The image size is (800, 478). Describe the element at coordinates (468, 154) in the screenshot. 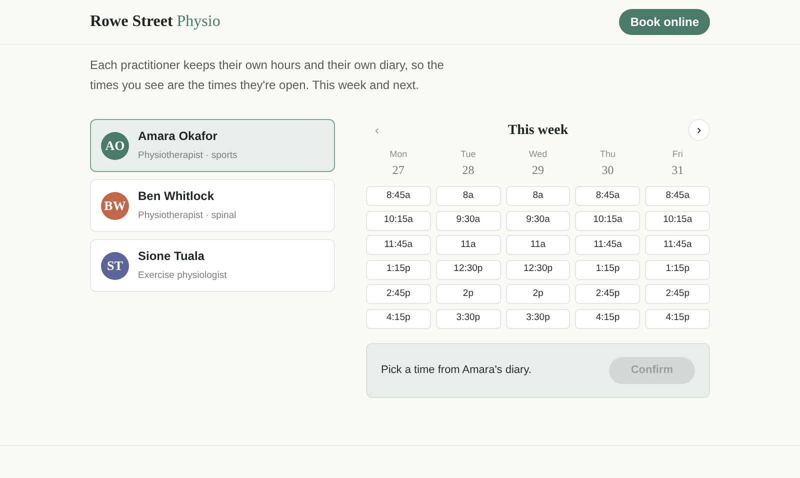

I see `weekday-label: Tue` at that location.